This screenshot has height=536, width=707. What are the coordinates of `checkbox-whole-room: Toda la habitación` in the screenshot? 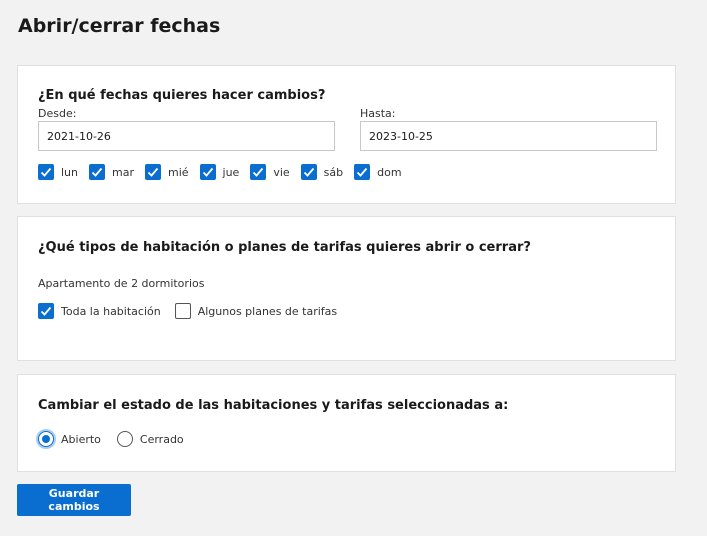 It's located at (99, 311).